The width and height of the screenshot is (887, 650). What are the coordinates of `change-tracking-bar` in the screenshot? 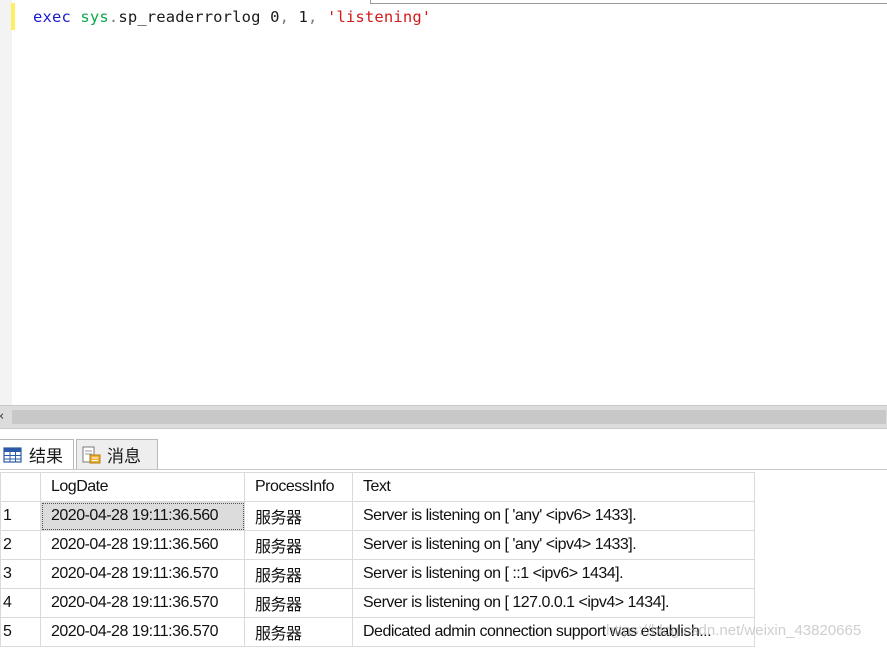 It's located at (13, 16).